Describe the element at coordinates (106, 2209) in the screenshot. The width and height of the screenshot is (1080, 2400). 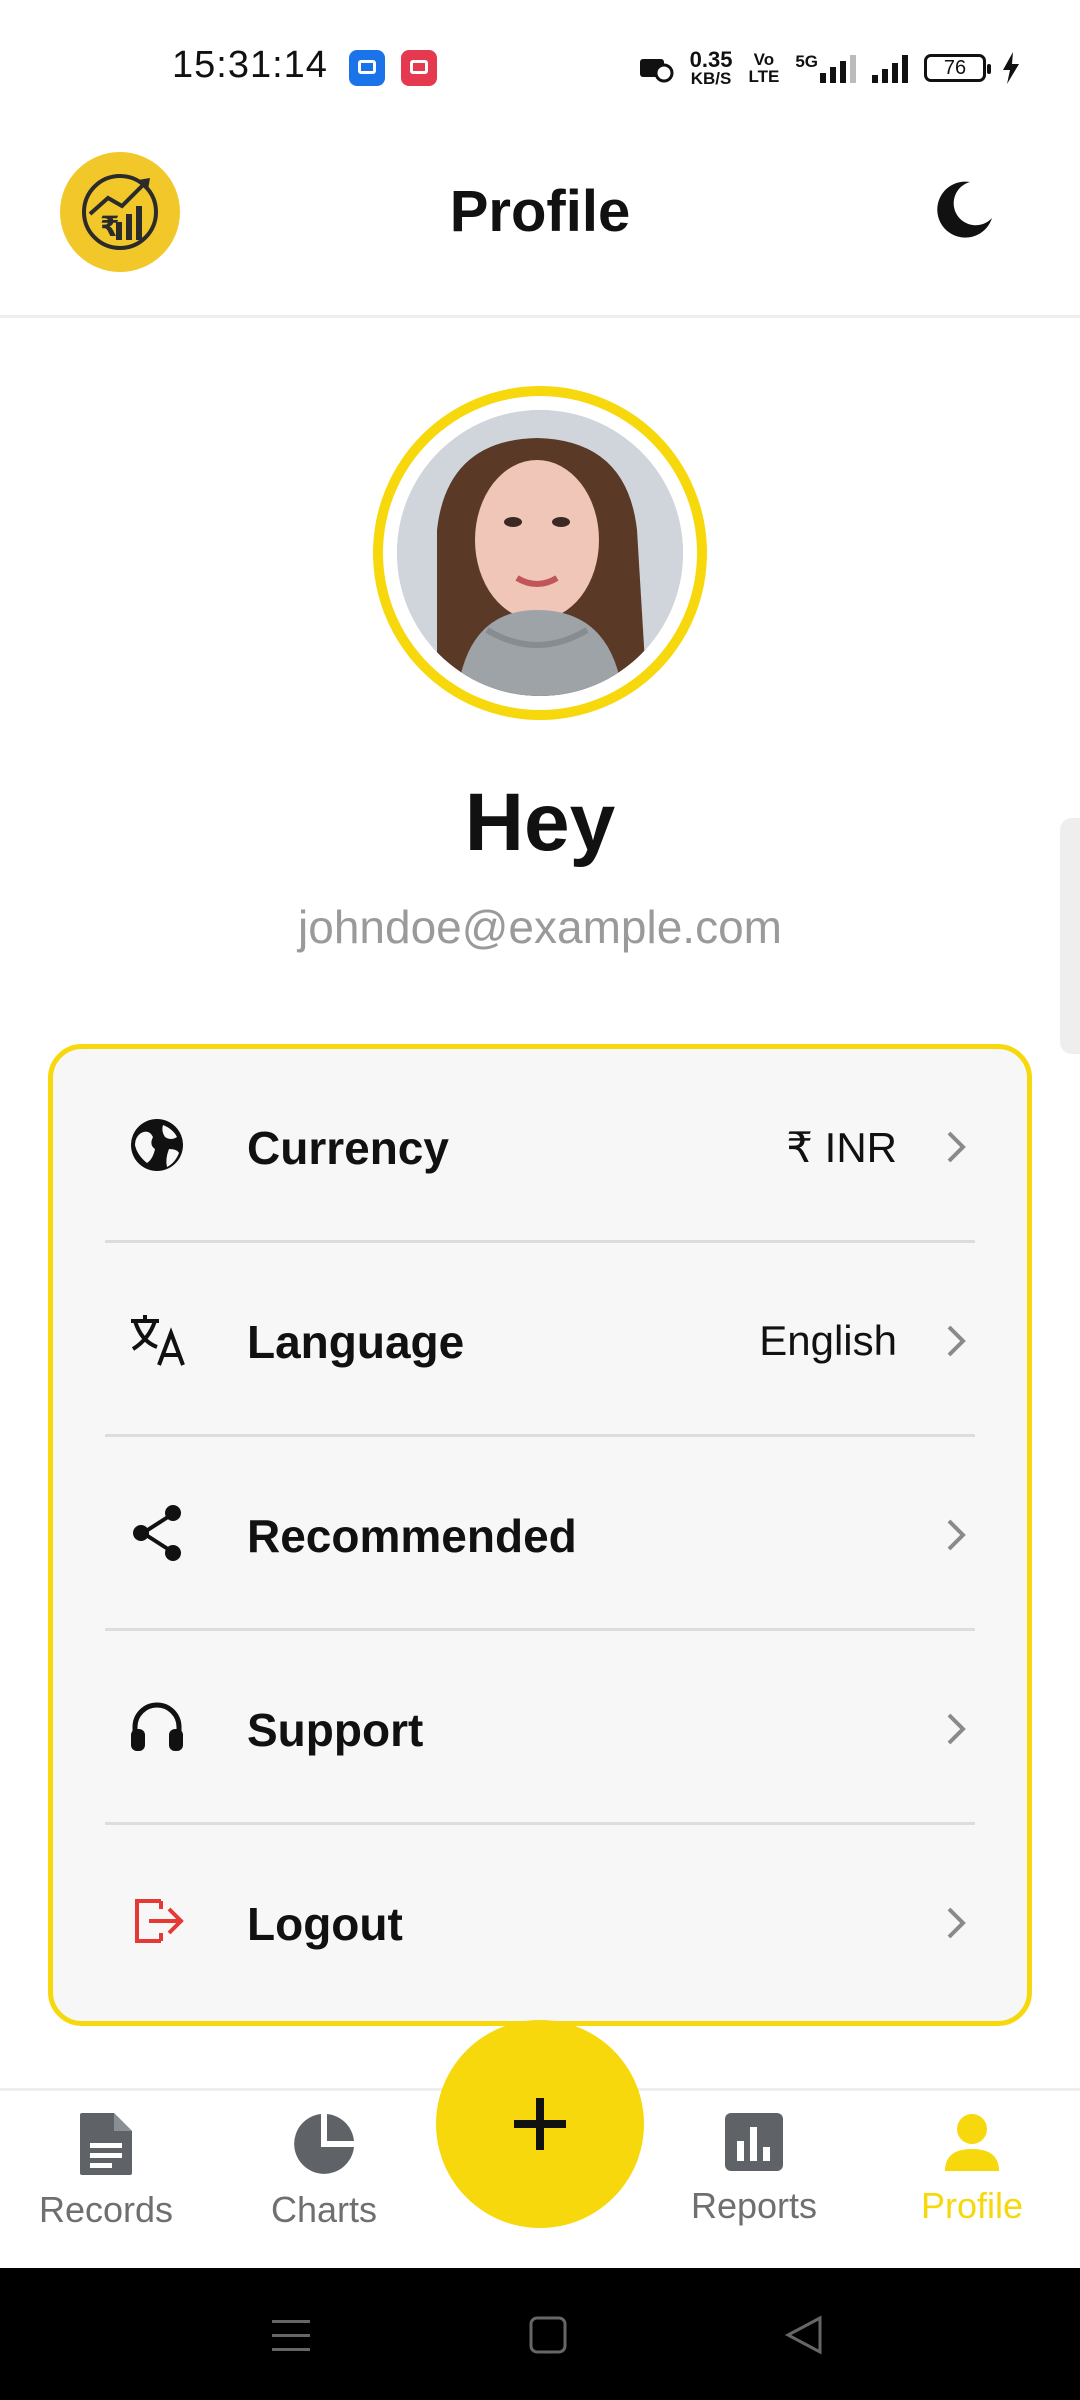
I see `nav-label: Records` at that location.